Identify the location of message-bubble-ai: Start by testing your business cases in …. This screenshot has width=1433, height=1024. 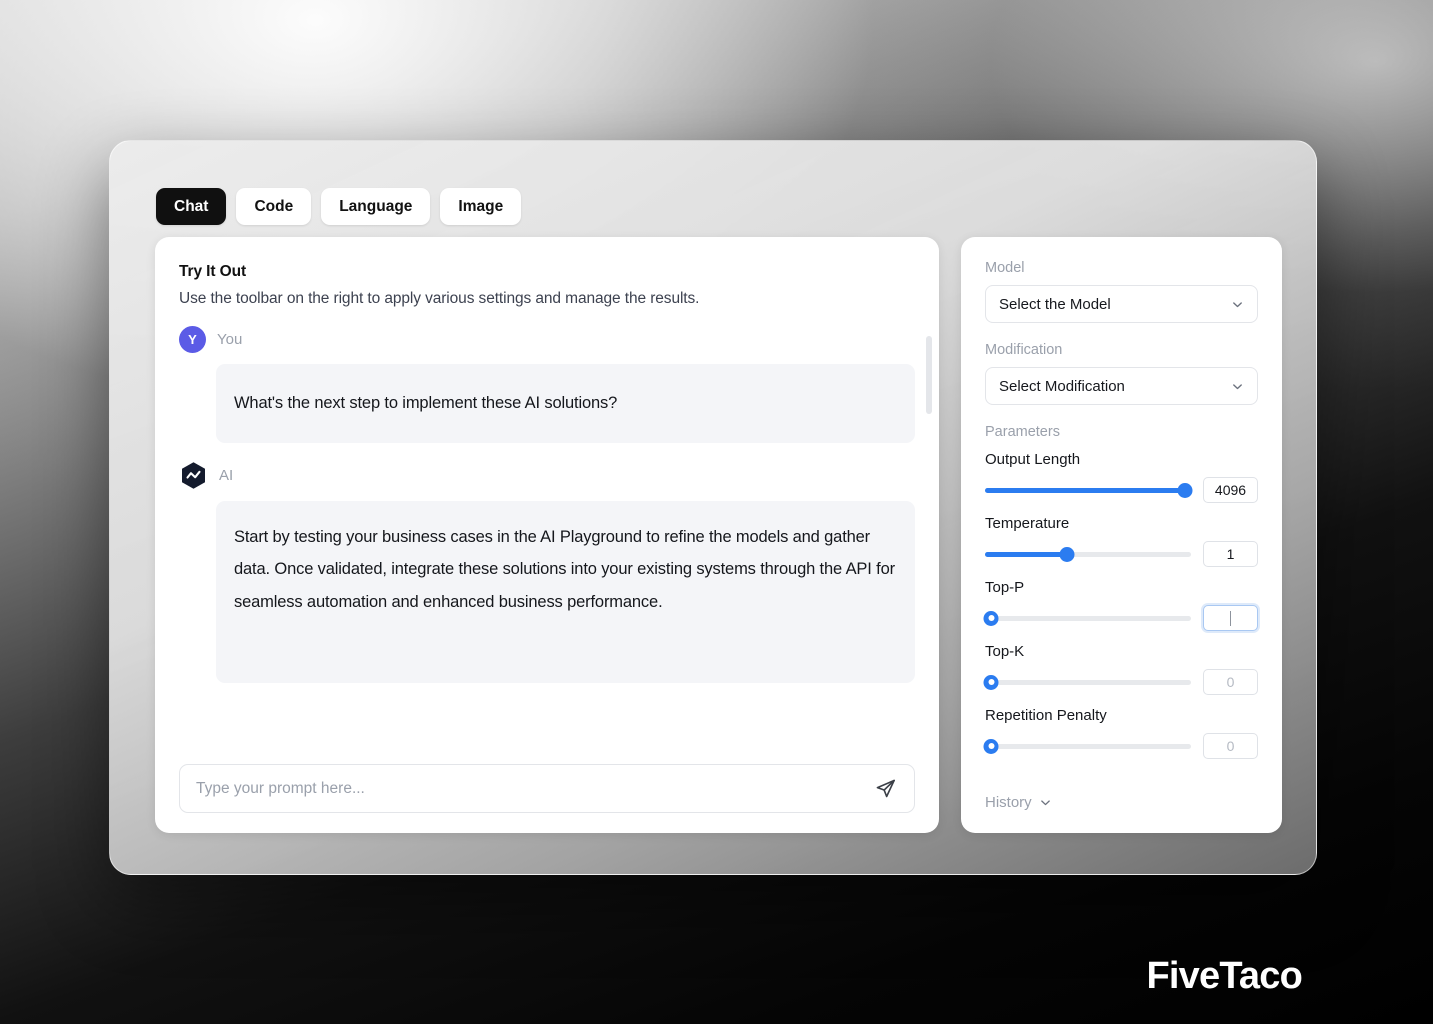
(565, 591).